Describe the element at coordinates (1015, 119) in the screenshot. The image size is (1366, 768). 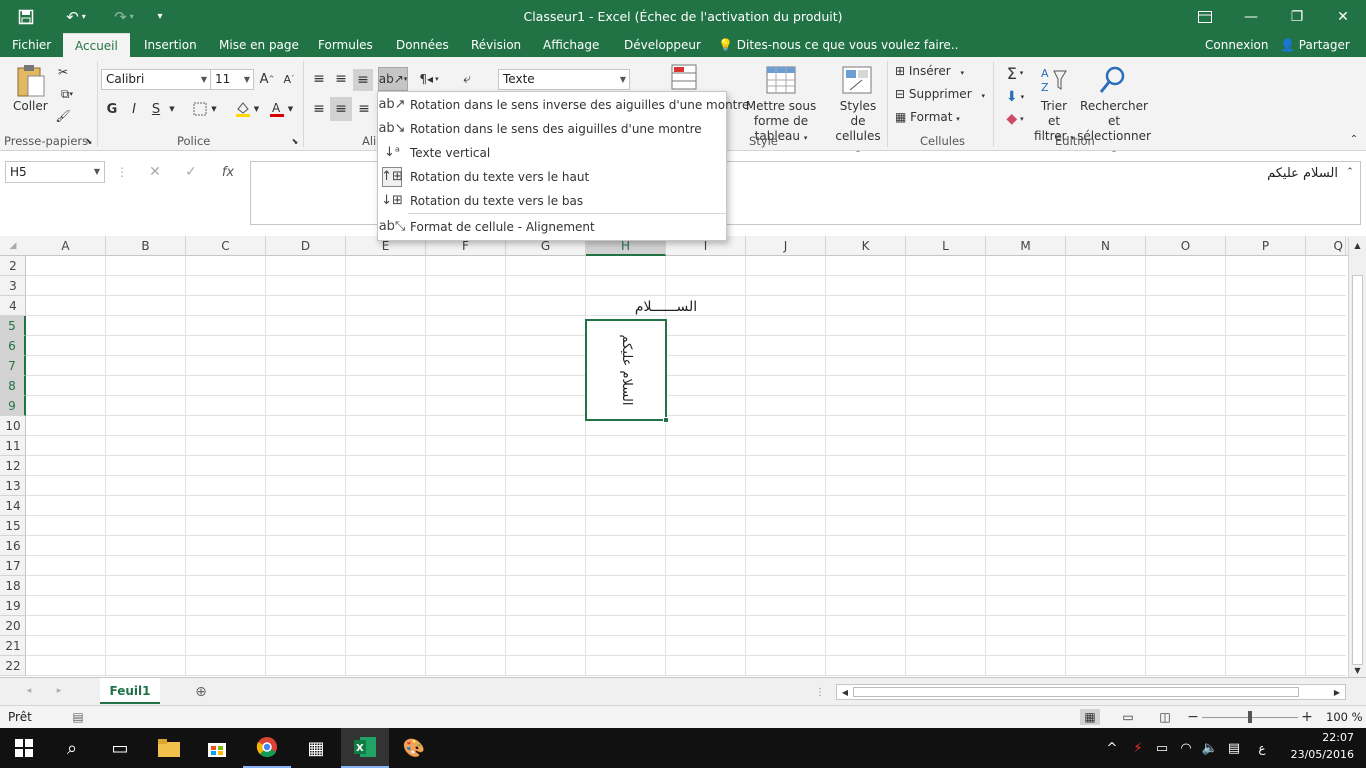
I see `clear-icon: ◆ ▾` at that location.